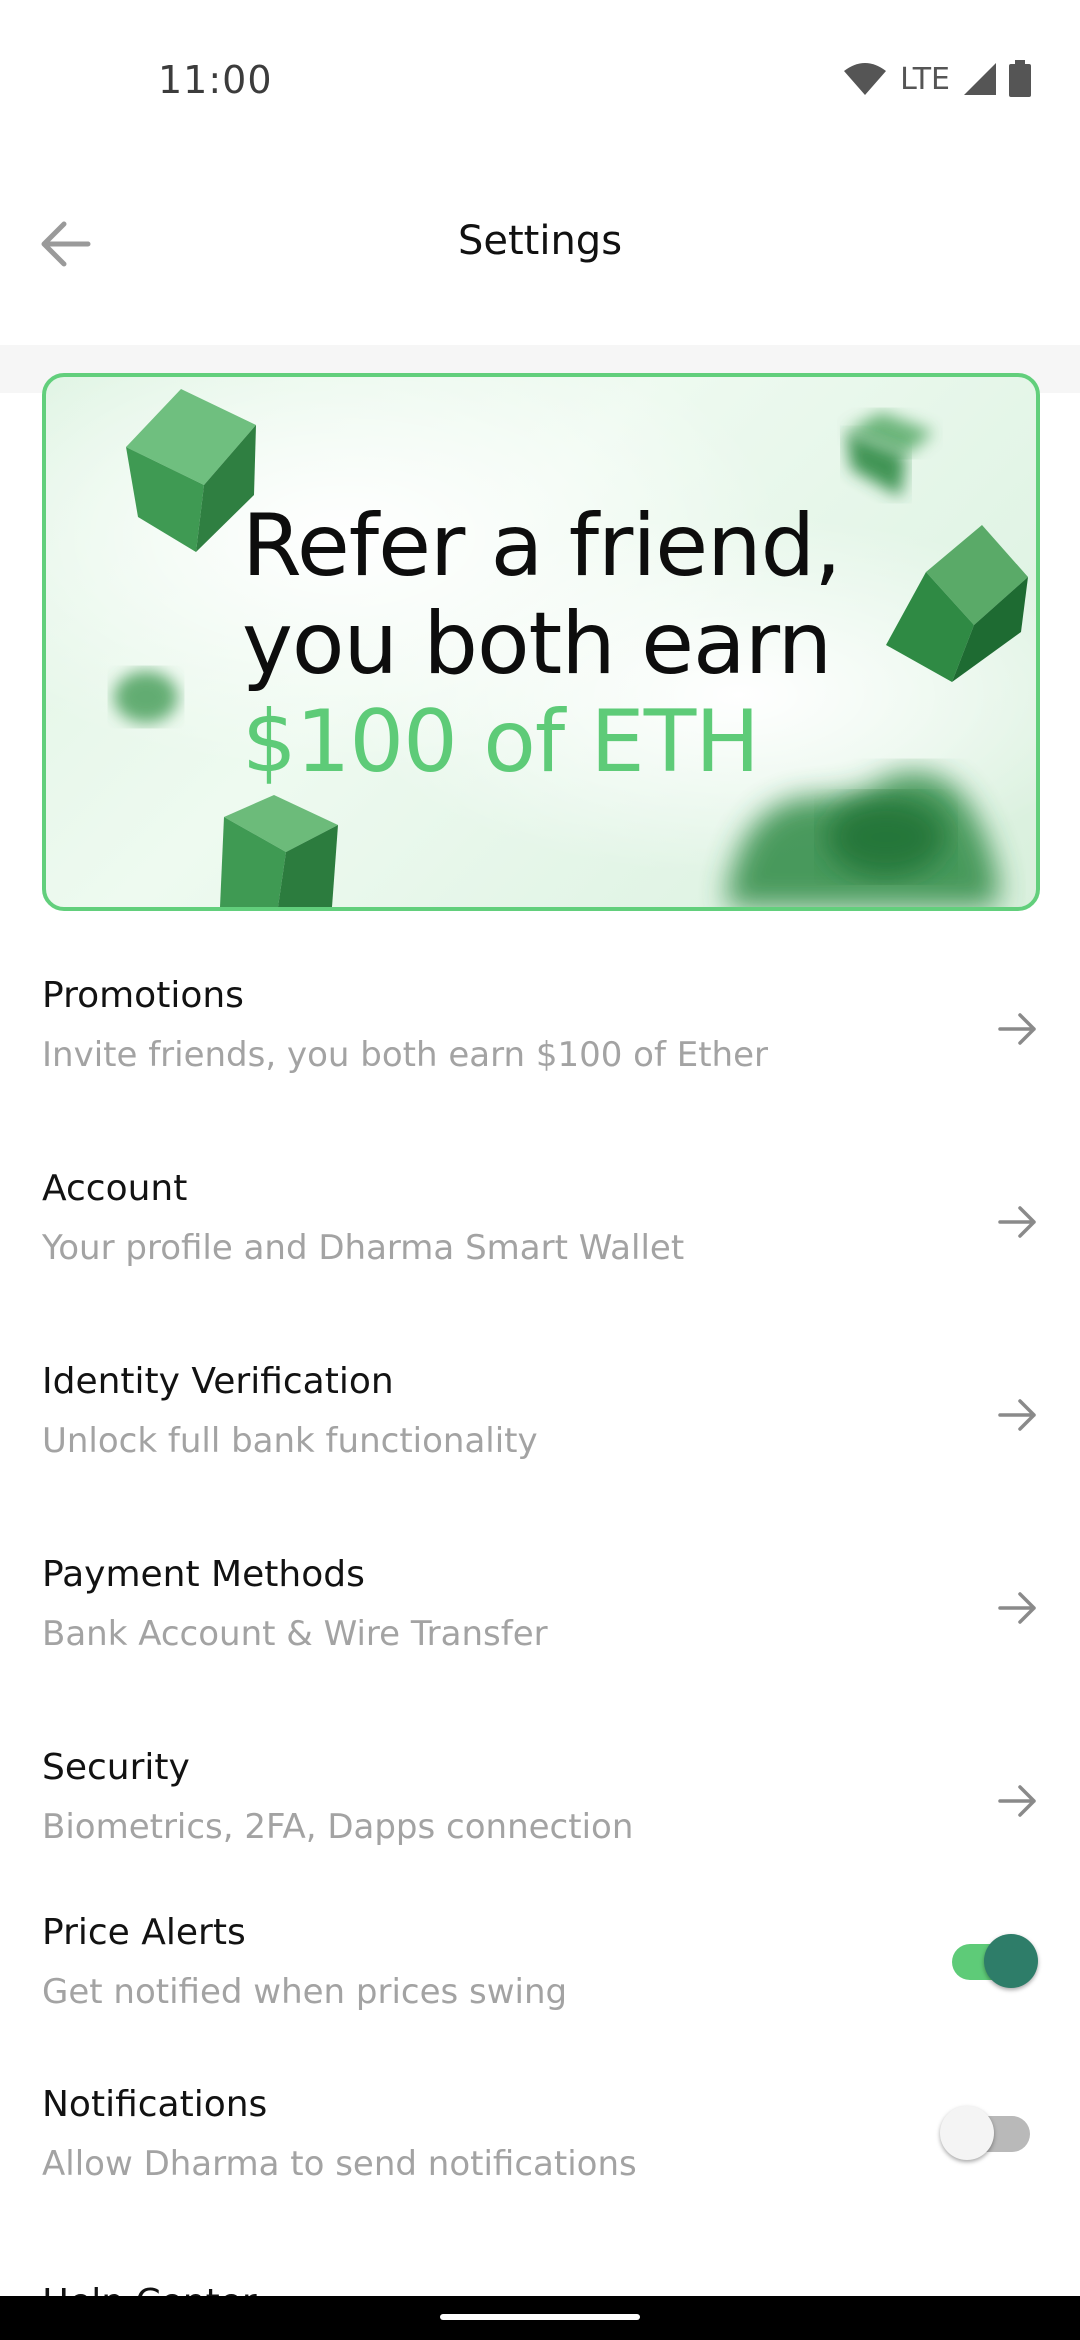 Image resolution: width=1080 pixels, height=2340 pixels. What do you see at coordinates (290, 1441) in the screenshot?
I see `item-subtitle: Unlock full bank functionality` at bounding box center [290, 1441].